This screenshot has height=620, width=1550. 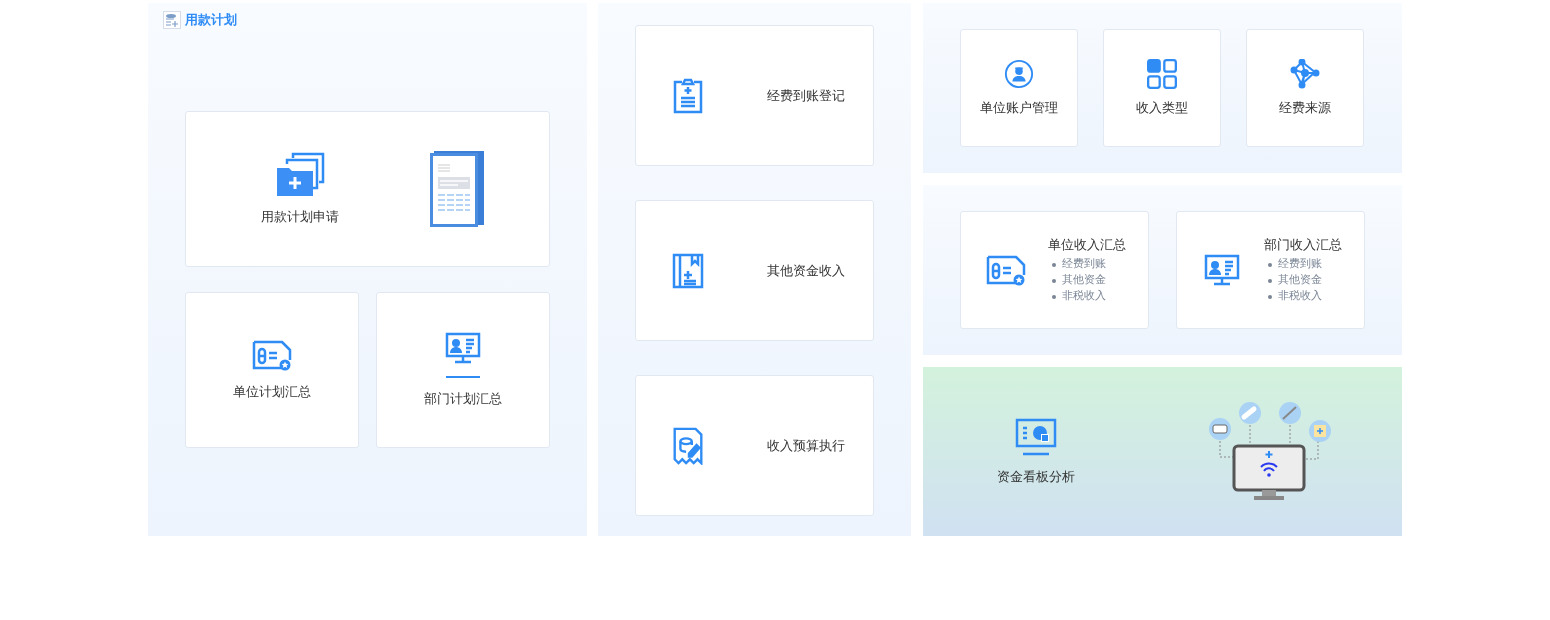 I want to click on dashboard-icon, so click(x=1036, y=436).